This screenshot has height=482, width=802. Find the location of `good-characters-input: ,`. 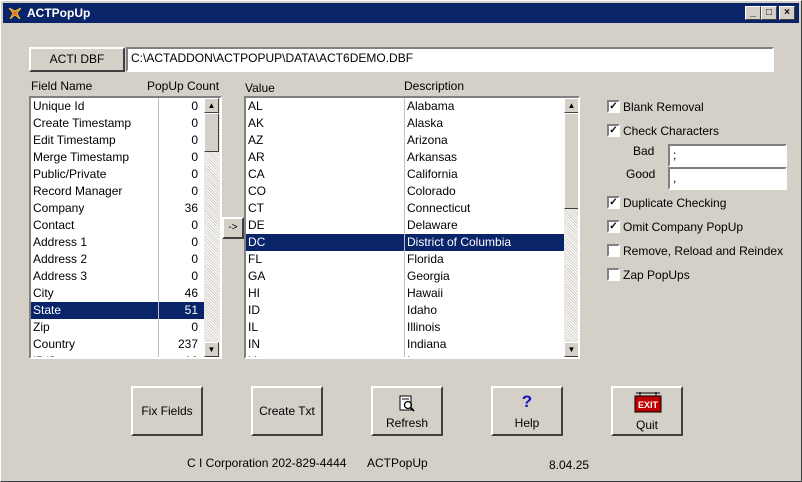

good-characters-input: , is located at coordinates (727, 178).